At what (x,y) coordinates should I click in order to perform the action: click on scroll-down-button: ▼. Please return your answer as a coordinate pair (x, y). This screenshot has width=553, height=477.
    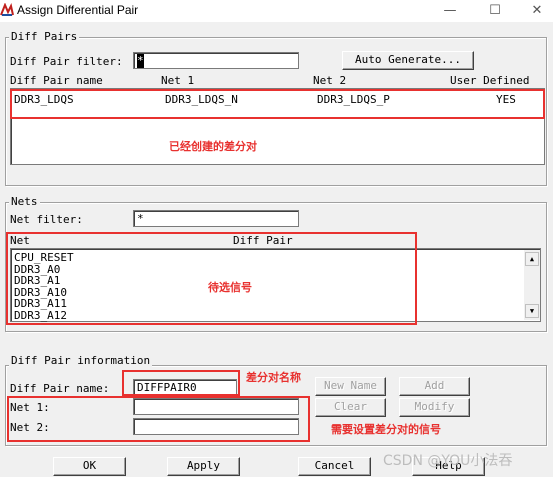
    Looking at the image, I should click on (532, 311).